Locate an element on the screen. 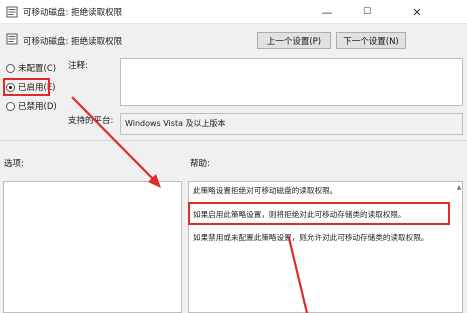 This screenshot has width=467, height=313. help-label: 帮助: is located at coordinates (200, 164).